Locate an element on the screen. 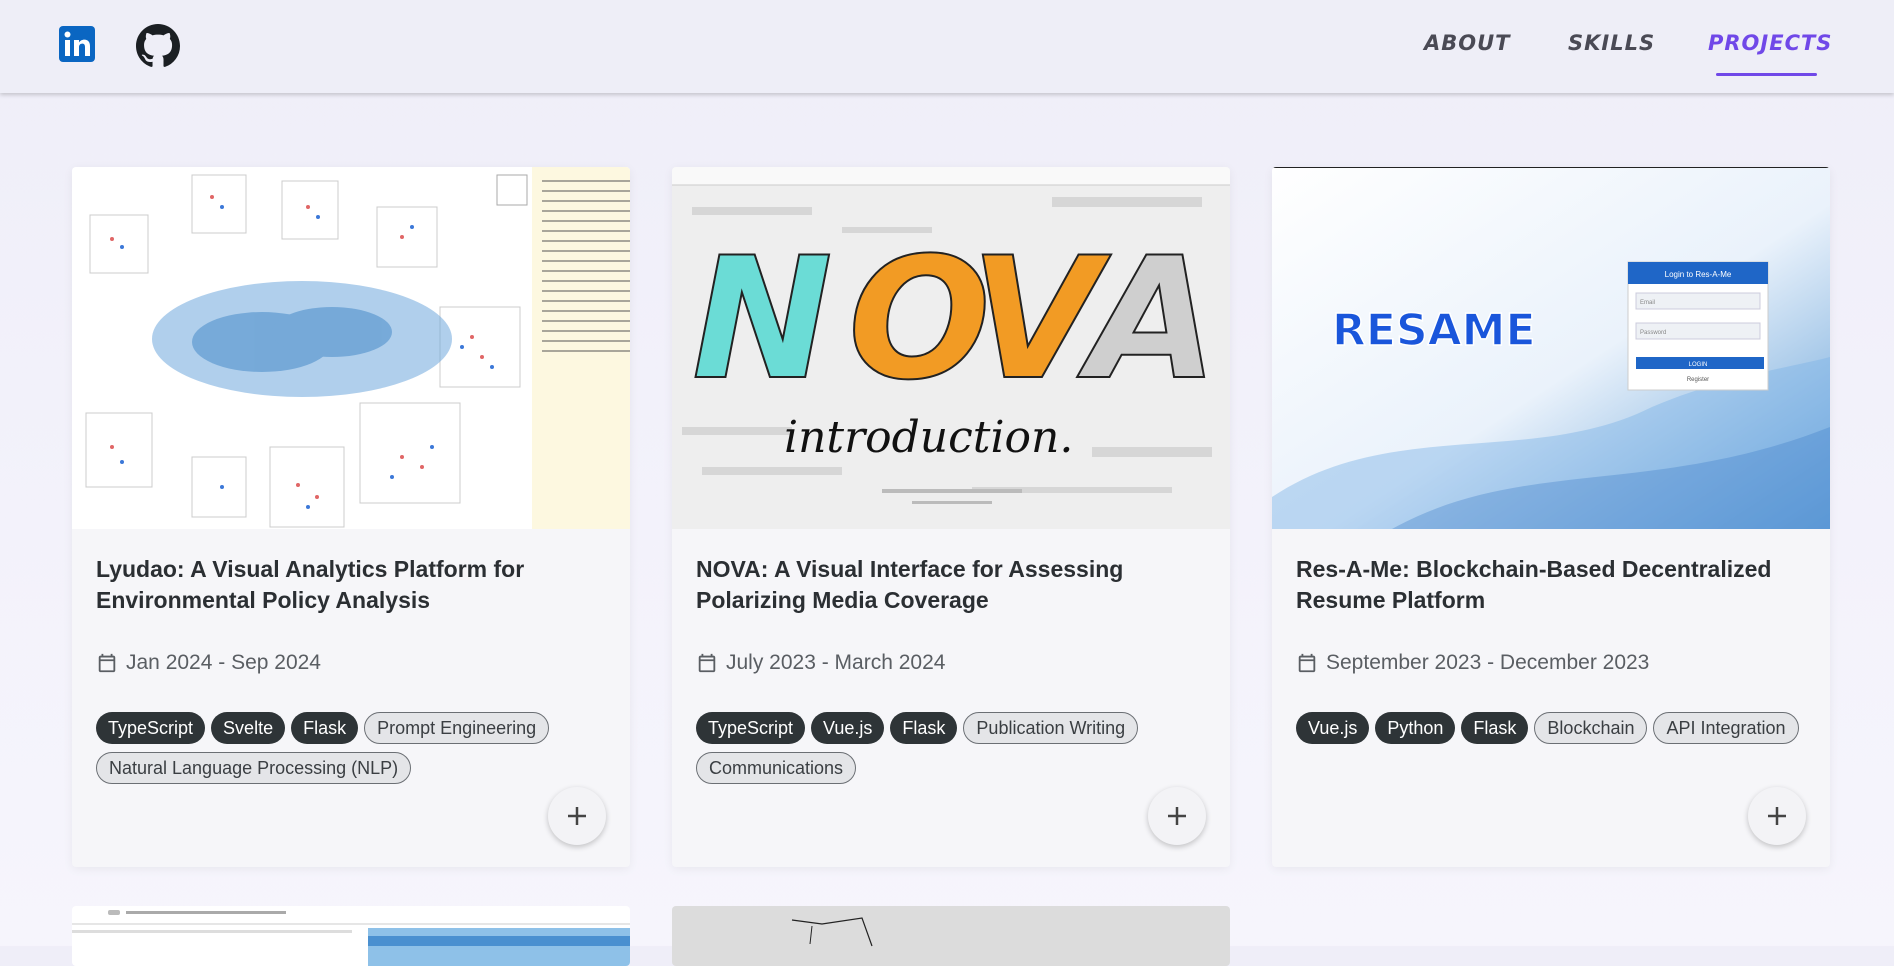 This screenshot has height=966, width=1894. tag: Blockchain is located at coordinates (1591, 728).